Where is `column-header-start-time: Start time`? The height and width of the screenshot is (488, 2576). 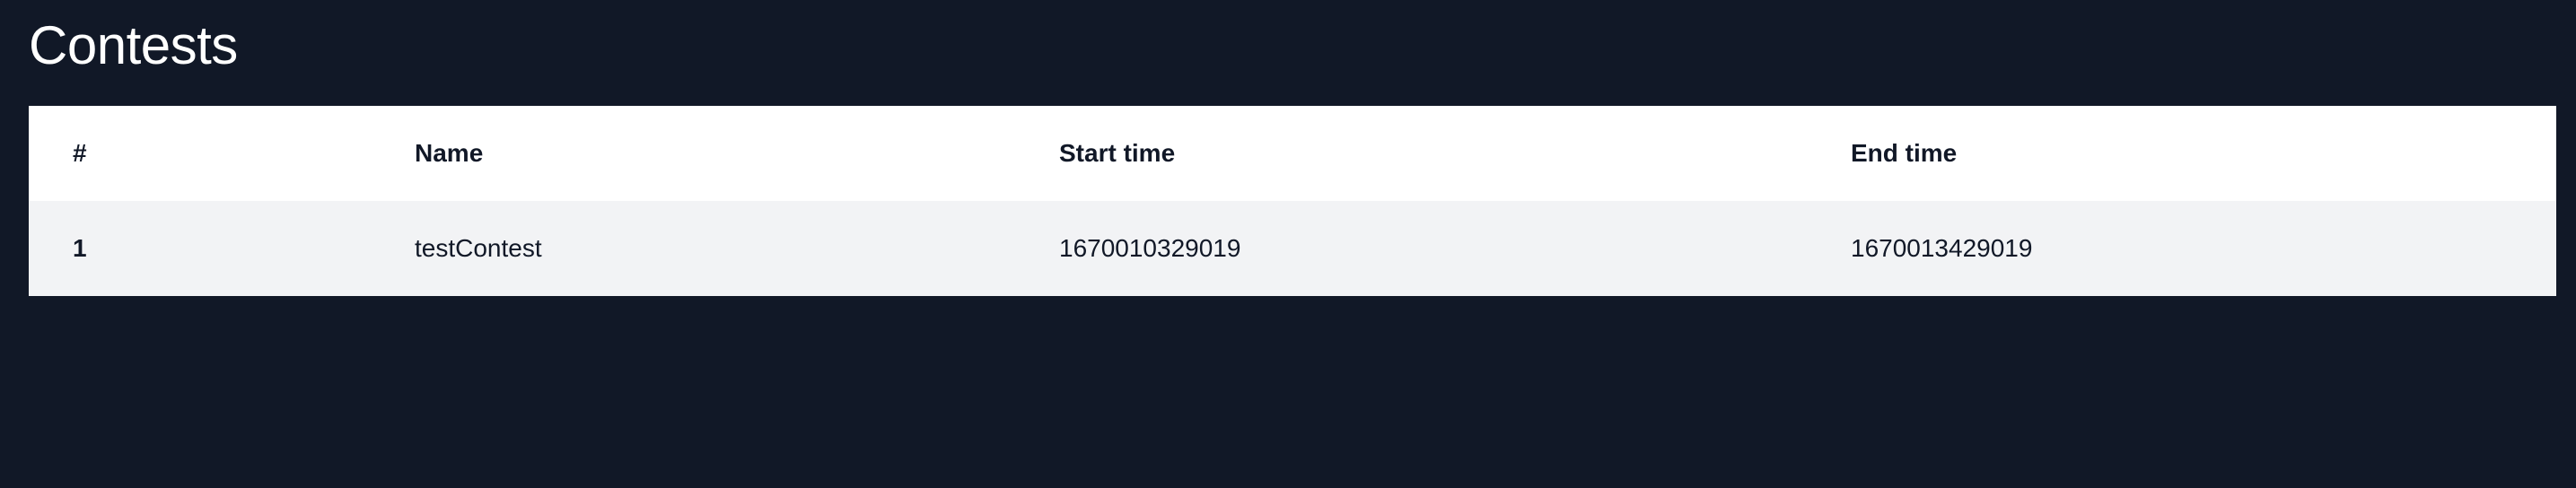 column-header-start-time: Start time is located at coordinates (1117, 153).